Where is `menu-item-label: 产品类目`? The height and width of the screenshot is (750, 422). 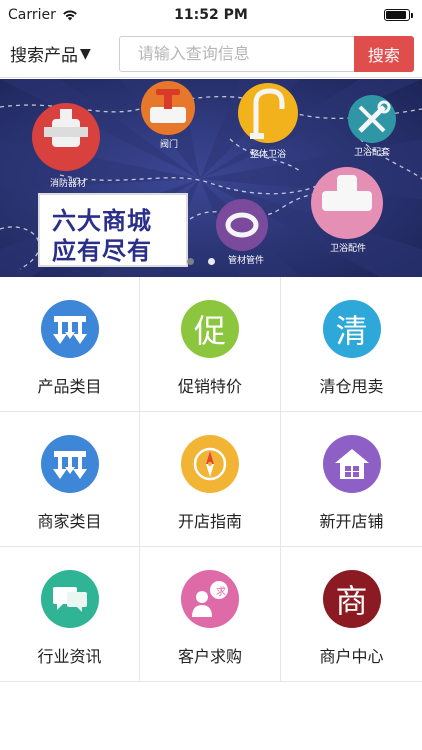 menu-item-label: 产品类目 is located at coordinates (69, 386).